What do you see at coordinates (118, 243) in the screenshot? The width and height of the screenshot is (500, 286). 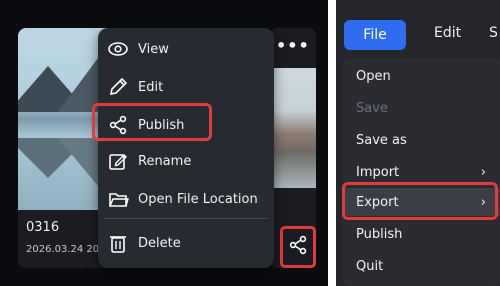 I see `trash-icon` at bounding box center [118, 243].